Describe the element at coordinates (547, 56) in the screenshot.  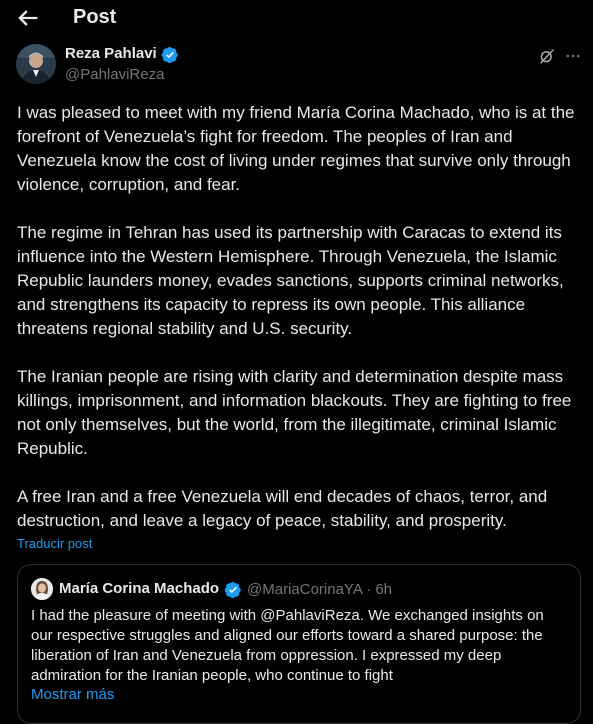
I see `grok-icon` at that location.